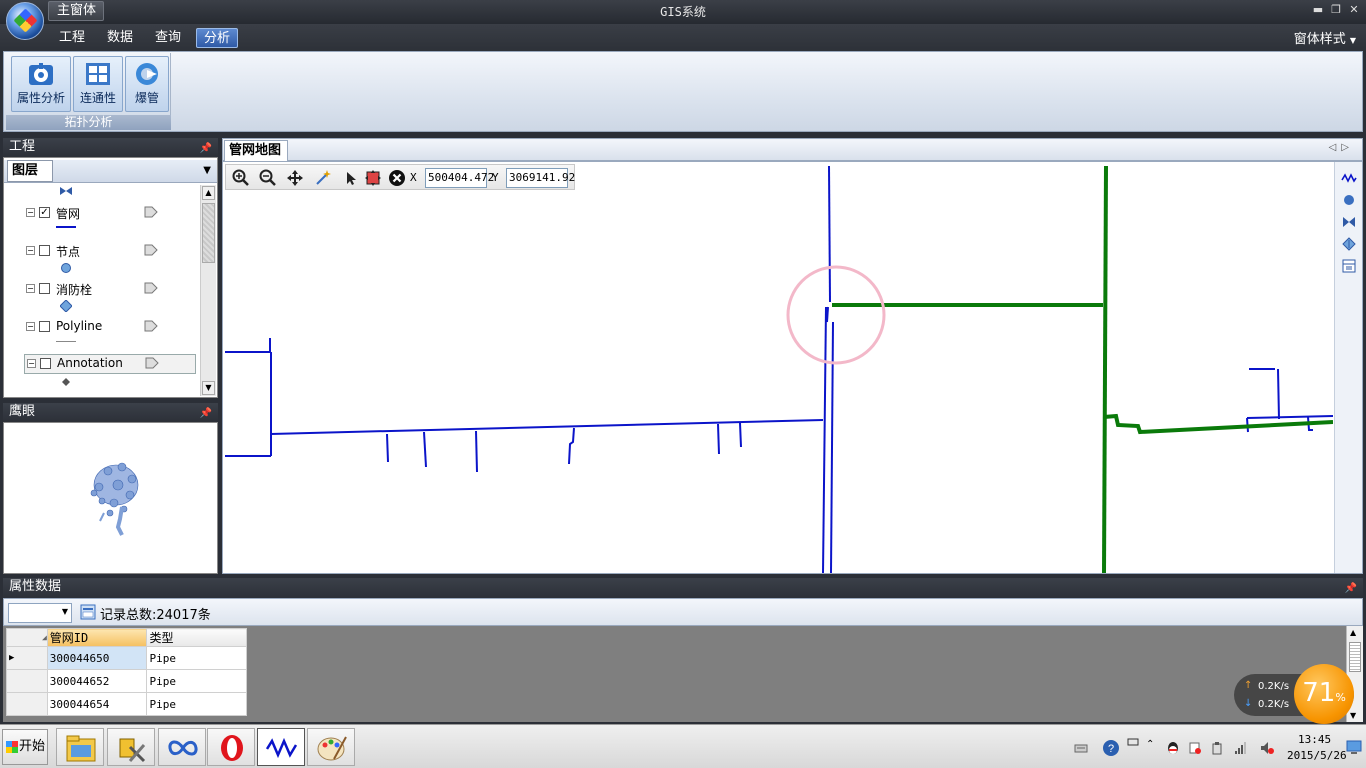 Image resolution: width=1366 pixels, height=768 pixels. Describe the element at coordinates (459, 178) in the screenshot. I see `x-coordinate-field: 500404.472` at that location.